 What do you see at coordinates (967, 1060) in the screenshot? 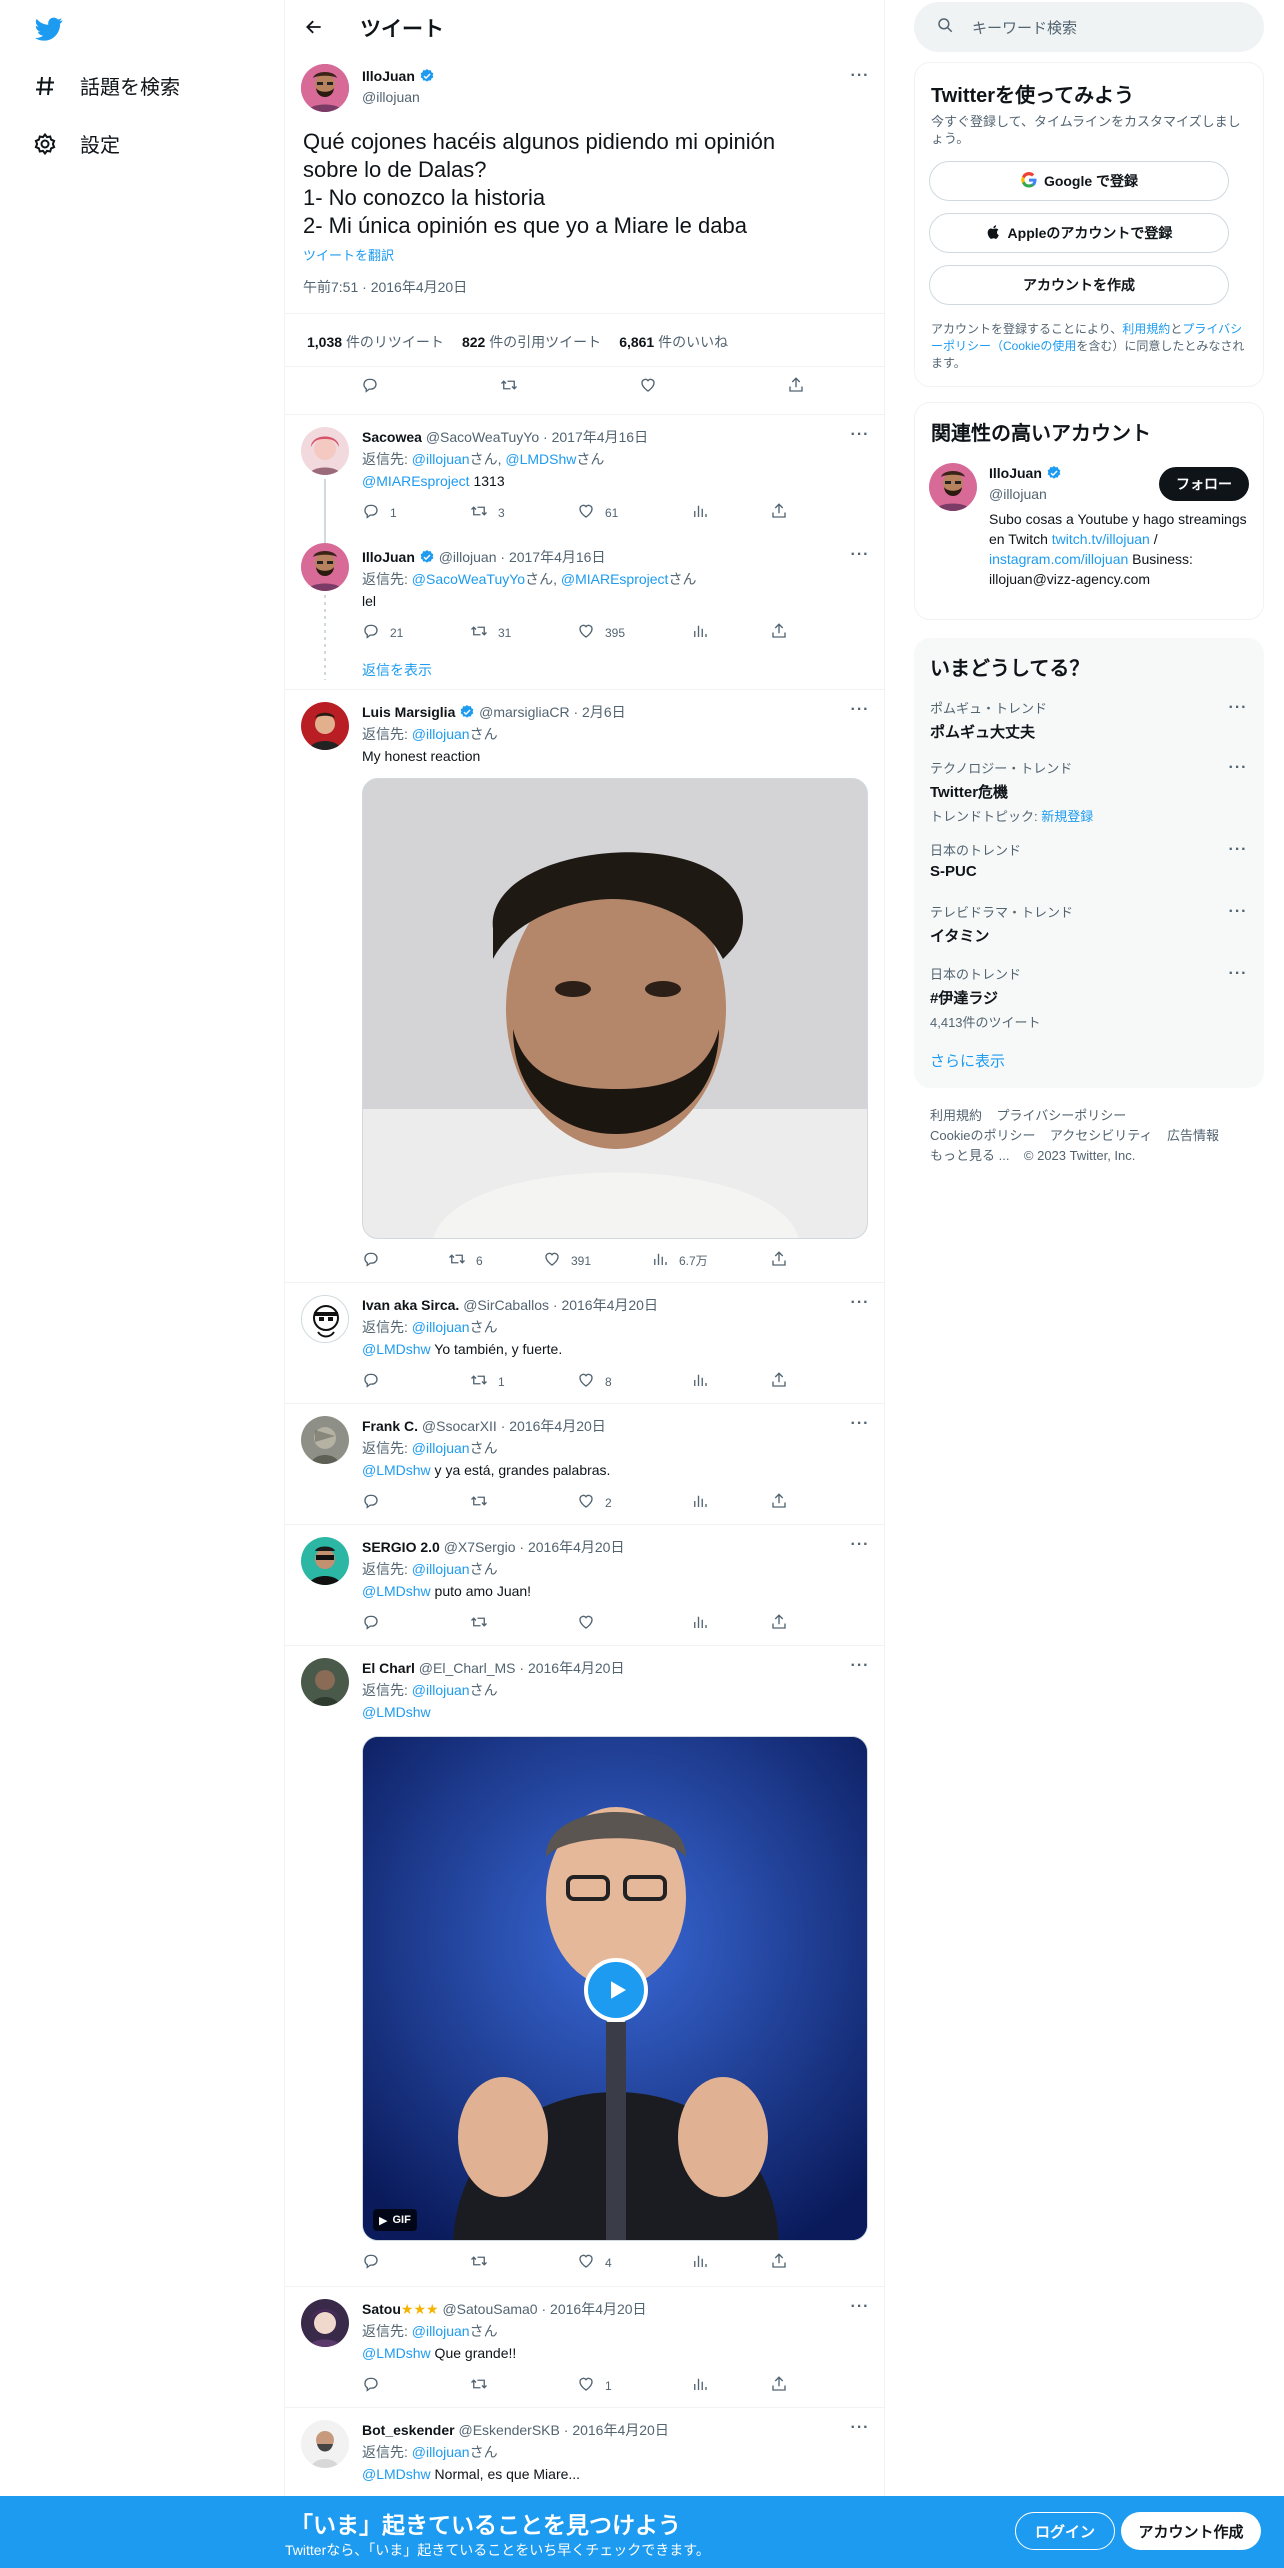
I see `show-more-trends-link: さらに表示` at bounding box center [967, 1060].